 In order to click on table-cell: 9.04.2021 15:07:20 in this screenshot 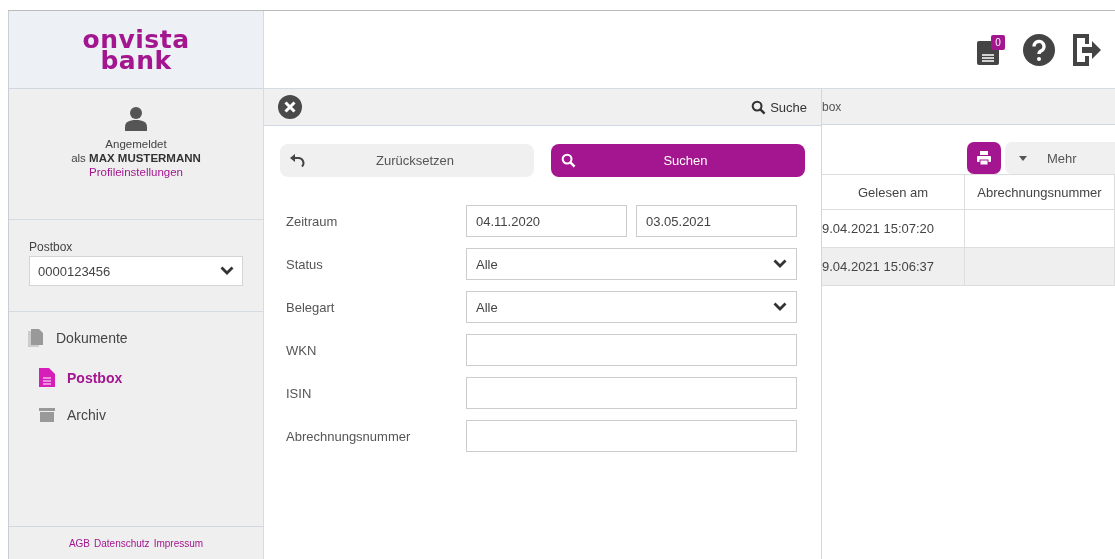, I will do `click(893, 228)`.